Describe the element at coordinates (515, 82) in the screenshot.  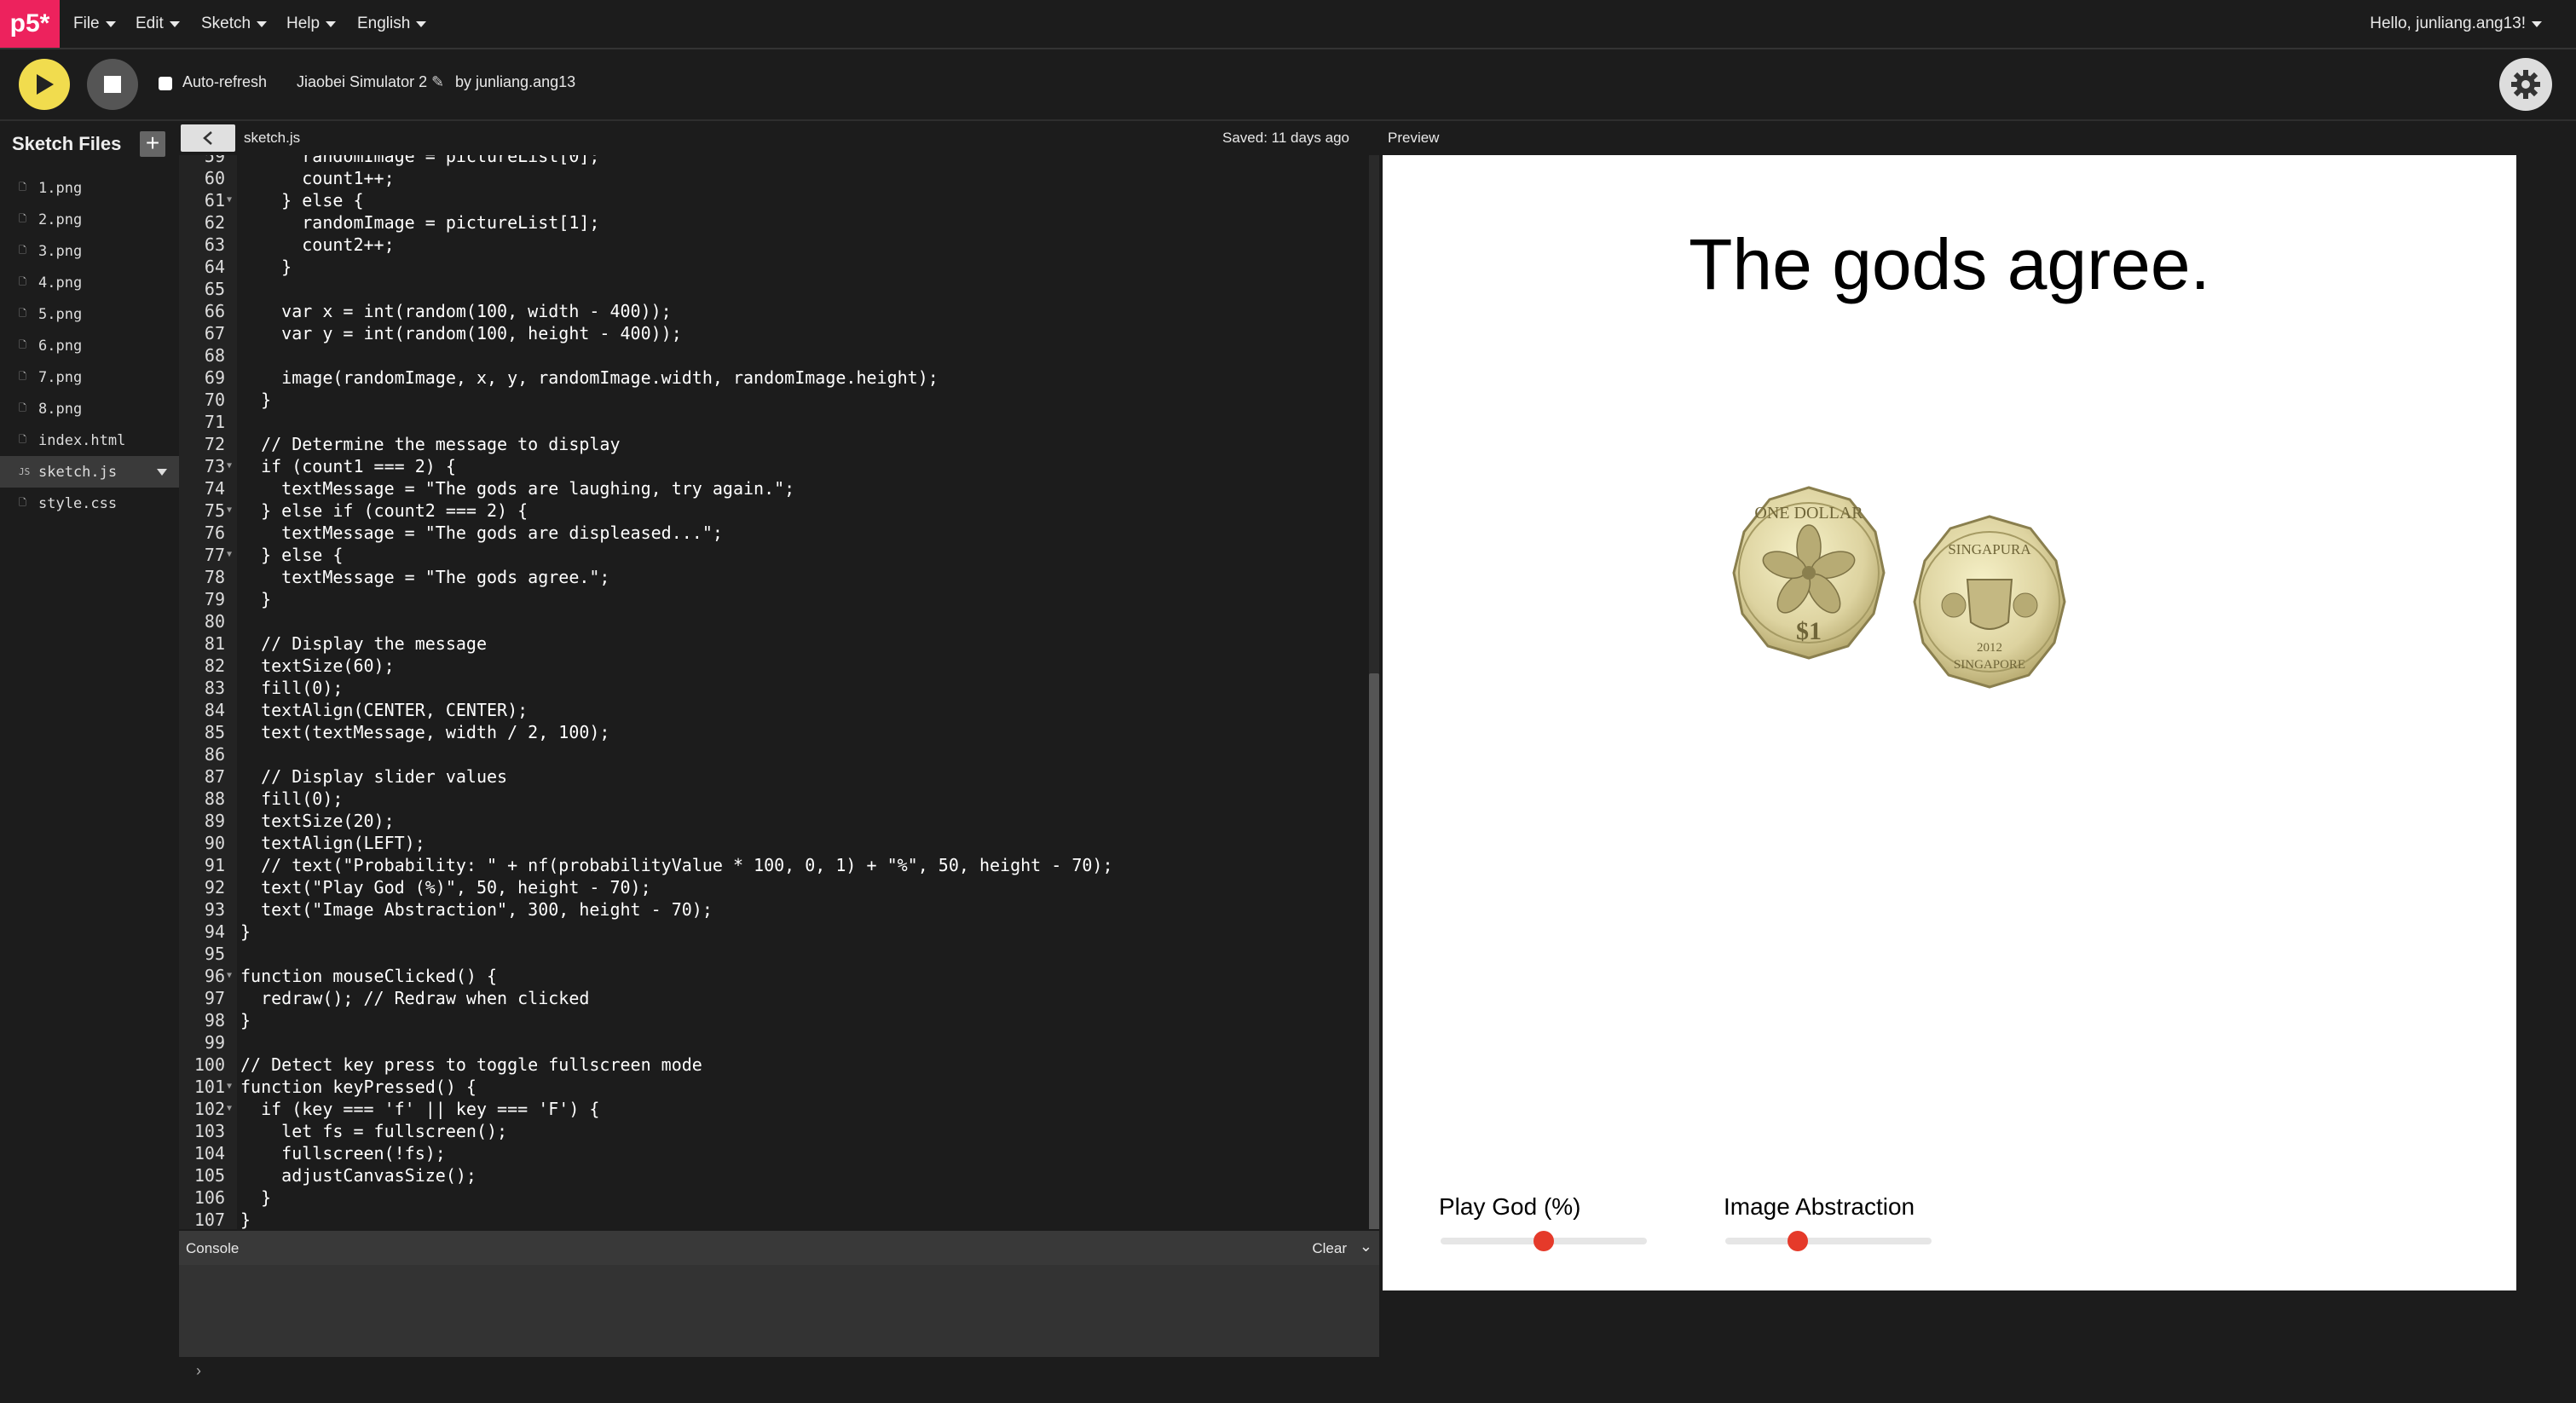
I see `sketch-author: by junliang.ang13` at that location.